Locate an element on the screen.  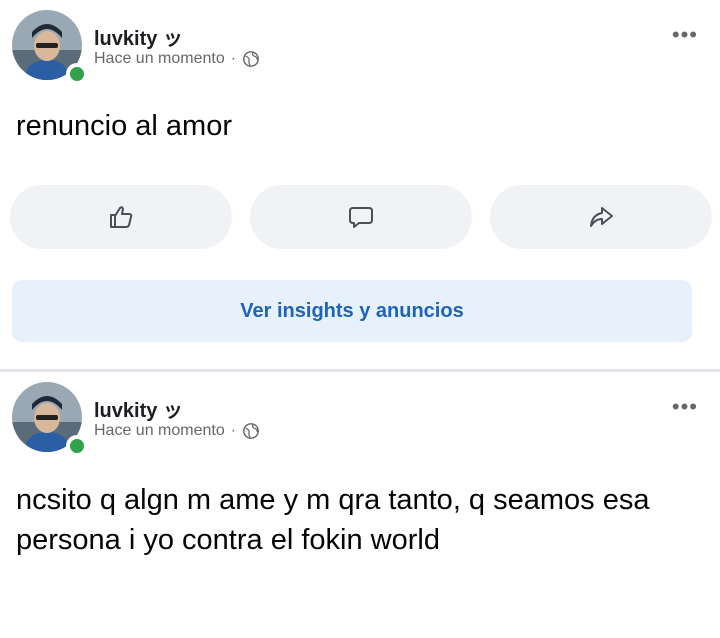
share-button is located at coordinates (601, 217).